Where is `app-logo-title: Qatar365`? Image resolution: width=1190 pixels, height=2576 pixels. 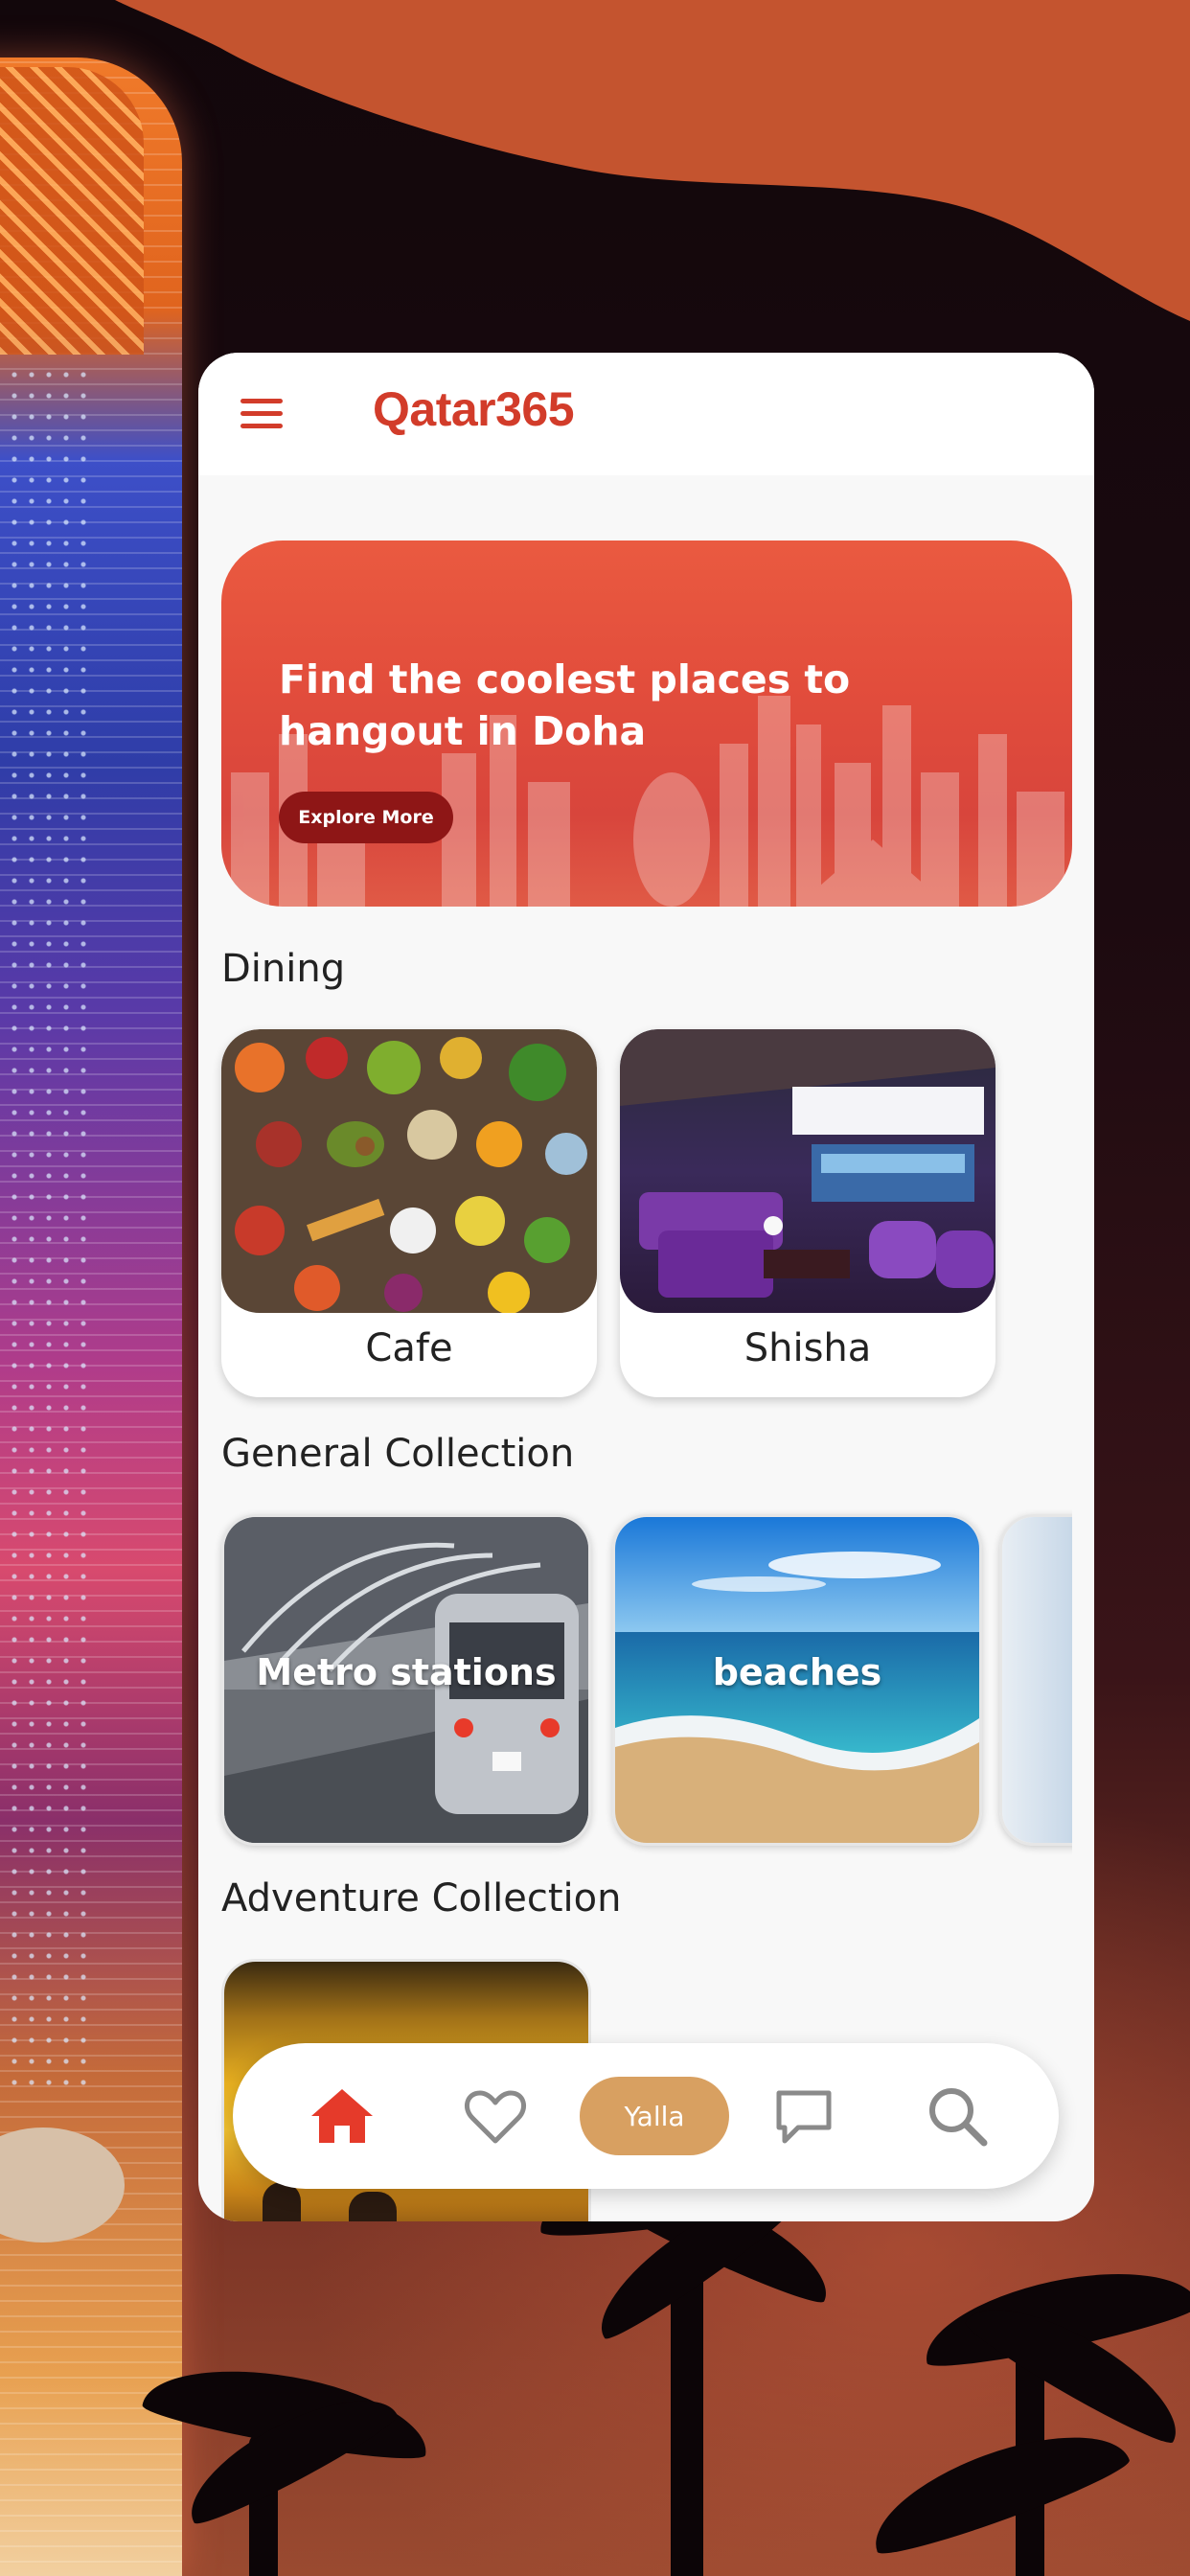 app-logo-title: Qatar365 is located at coordinates (474, 409).